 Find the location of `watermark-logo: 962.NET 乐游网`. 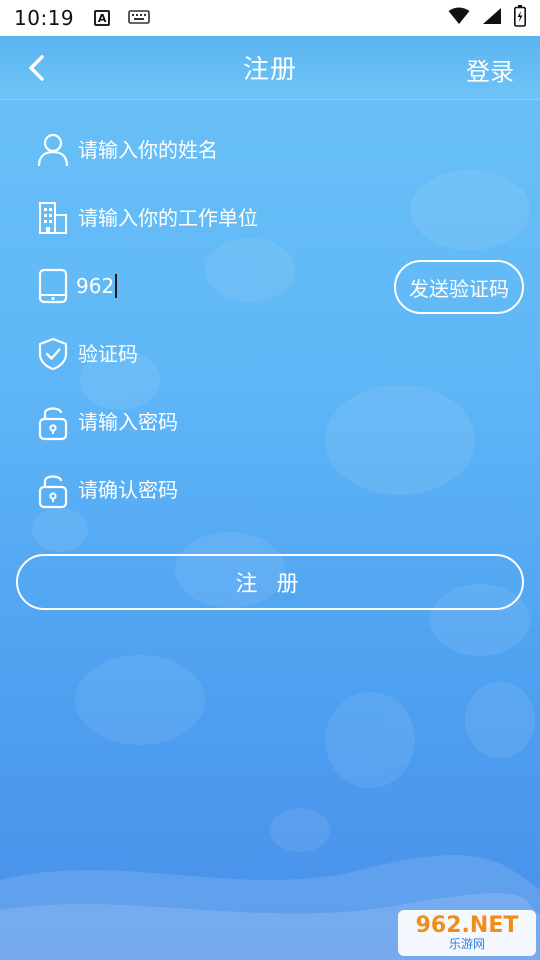

watermark-logo: 962.NET 乐游网 is located at coordinates (467, 933).